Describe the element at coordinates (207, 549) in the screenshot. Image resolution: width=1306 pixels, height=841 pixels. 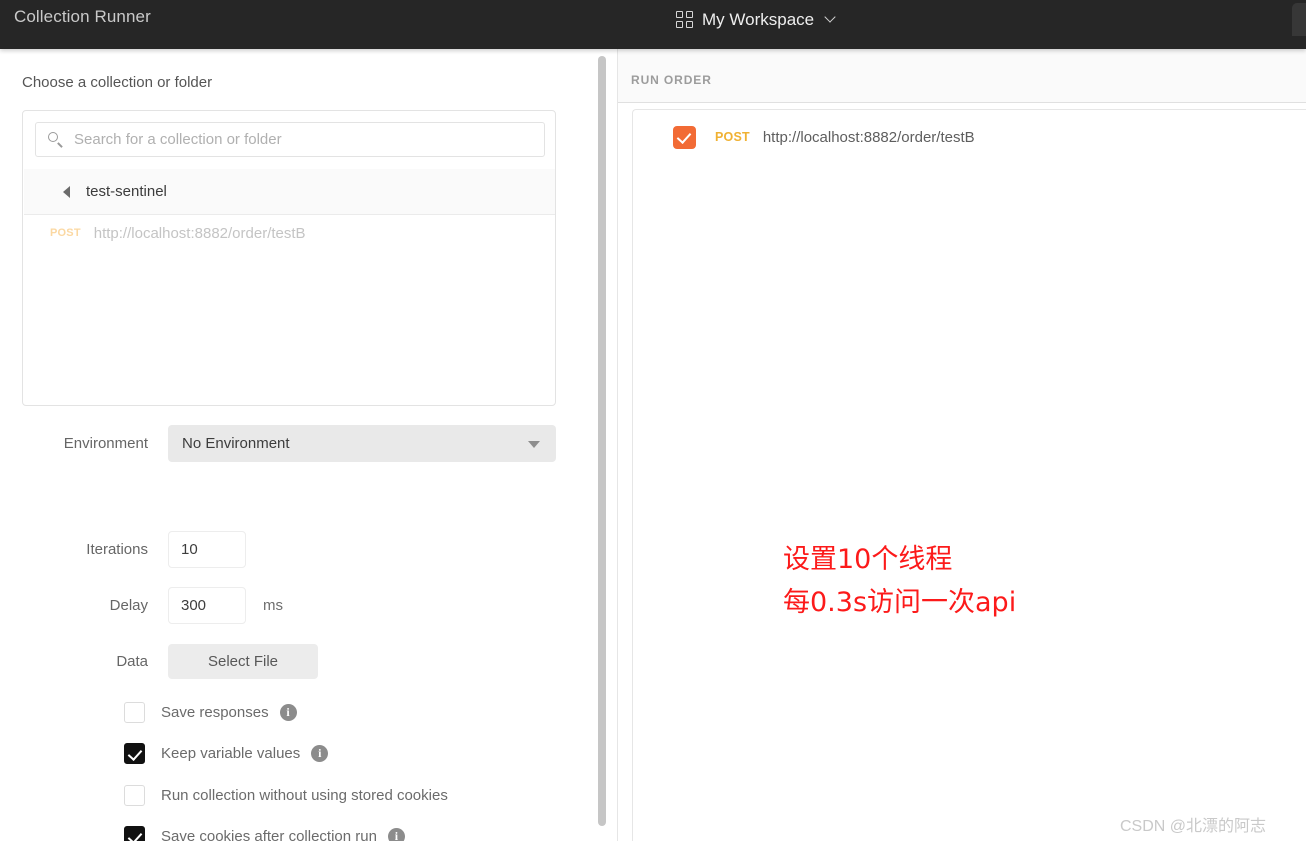
I see `iterations-input` at that location.